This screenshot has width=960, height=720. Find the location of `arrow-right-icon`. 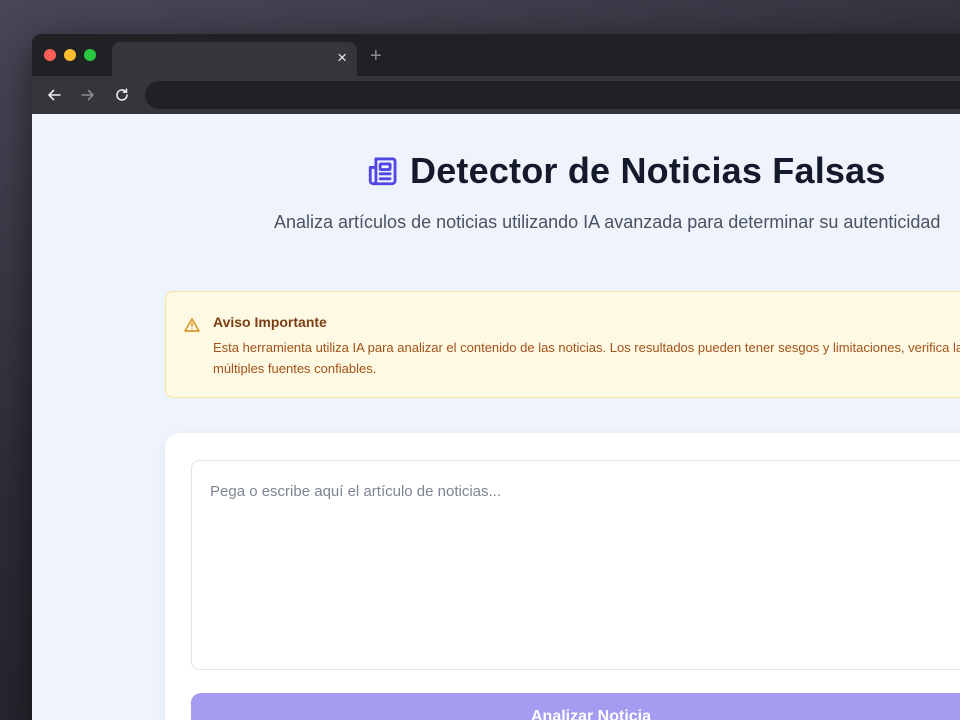

arrow-right-icon is located at coordinates (87, 95).